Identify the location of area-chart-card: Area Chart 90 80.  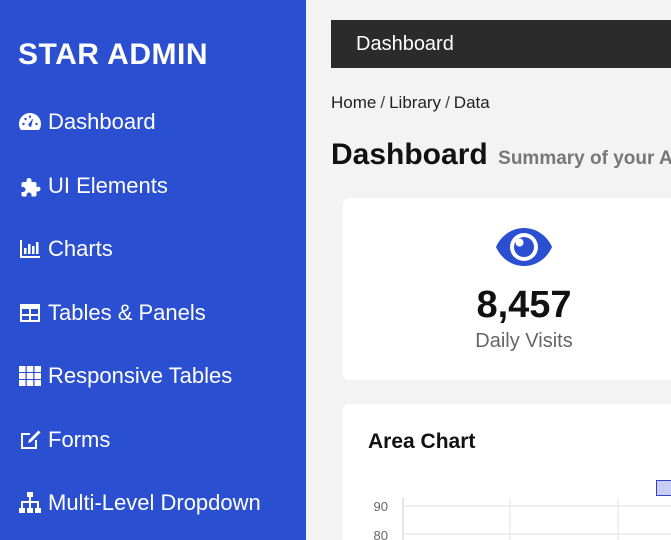
(507, 472).